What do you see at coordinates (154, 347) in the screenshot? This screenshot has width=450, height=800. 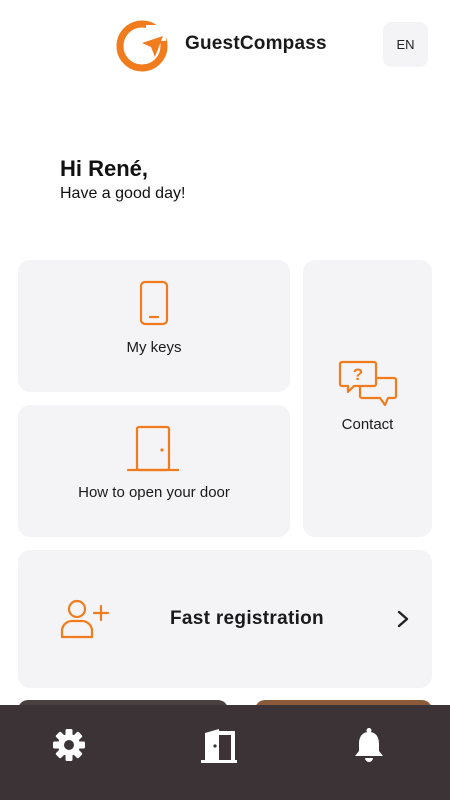 I see `my-keys-label: My keys` at bounding box center [154, 347].